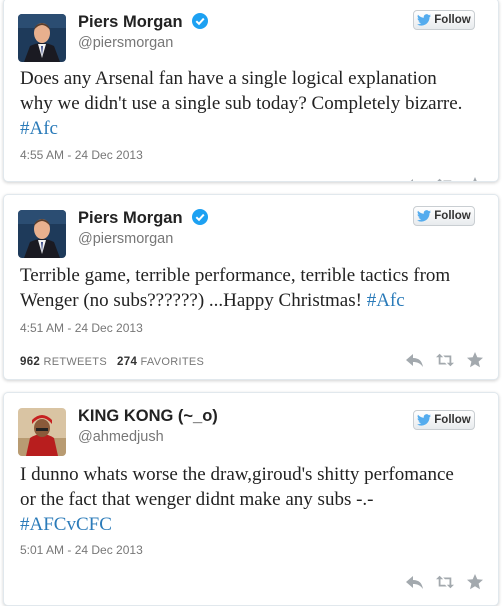  I want to click on user-handle: @ahmedjush, so click(121, 437).